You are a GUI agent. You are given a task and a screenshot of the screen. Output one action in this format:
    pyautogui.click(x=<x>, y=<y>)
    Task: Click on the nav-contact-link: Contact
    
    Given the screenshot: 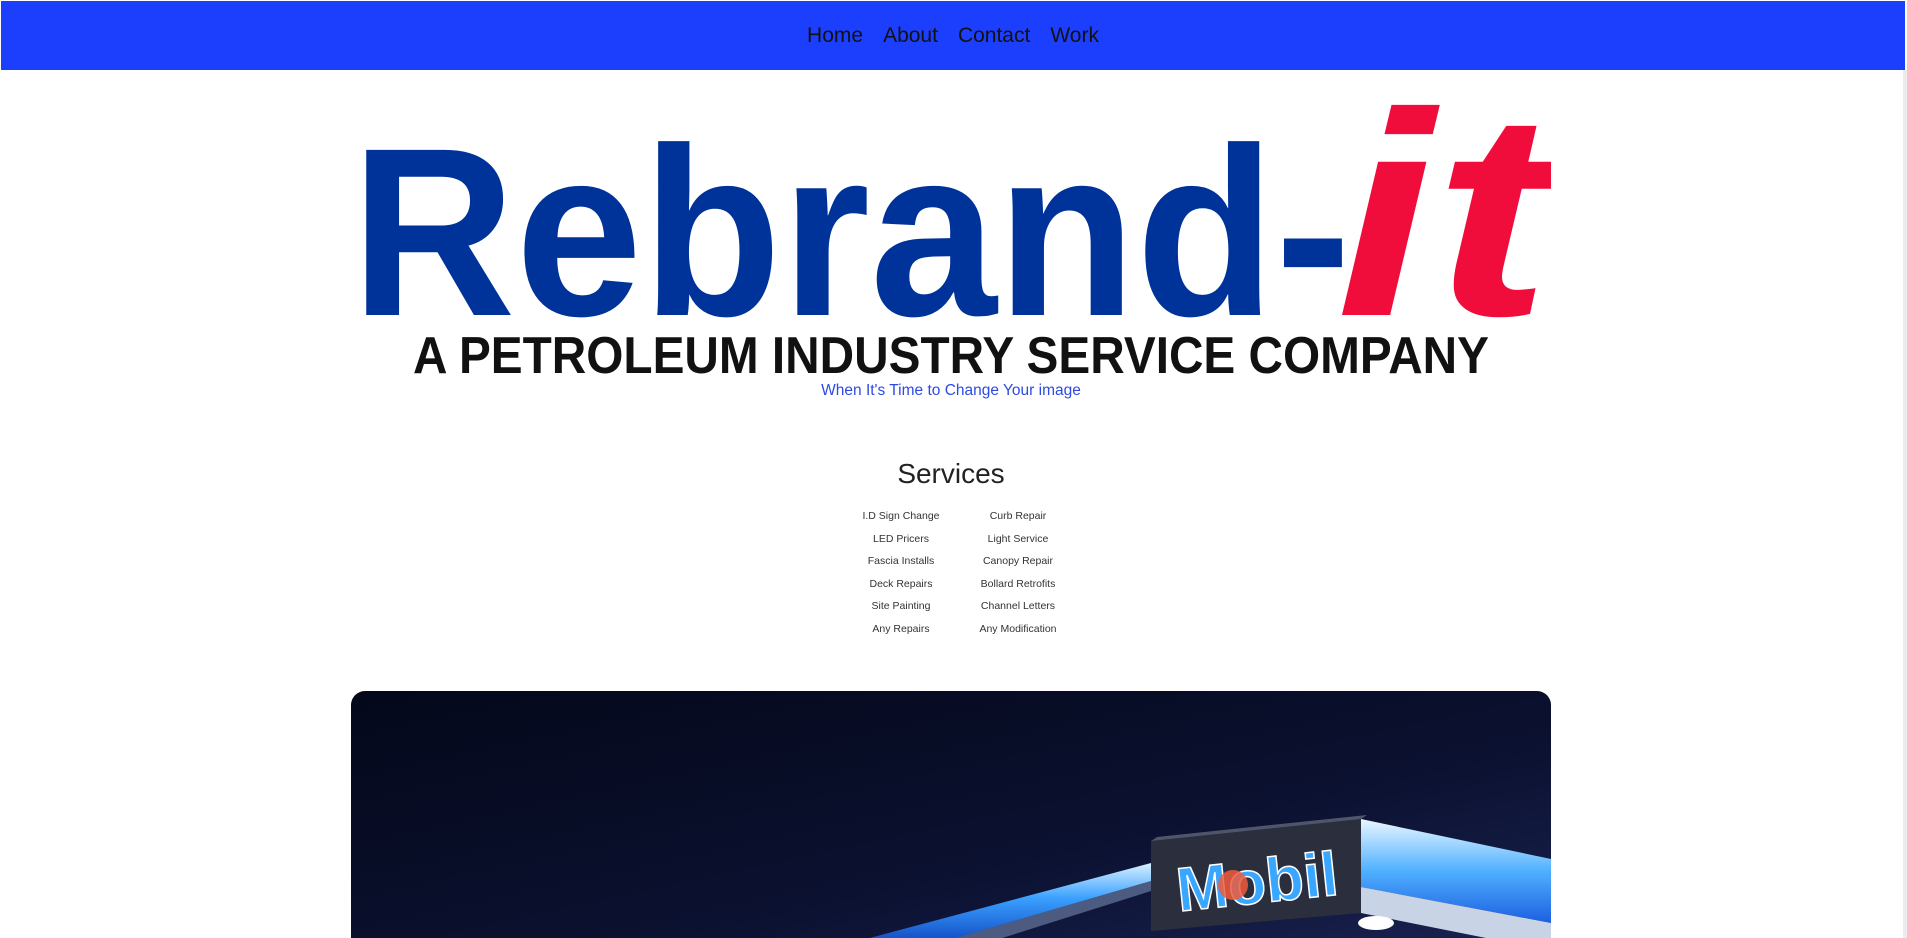 What is the action you would take?
    pyautogui.click(x=994, y=36)
    